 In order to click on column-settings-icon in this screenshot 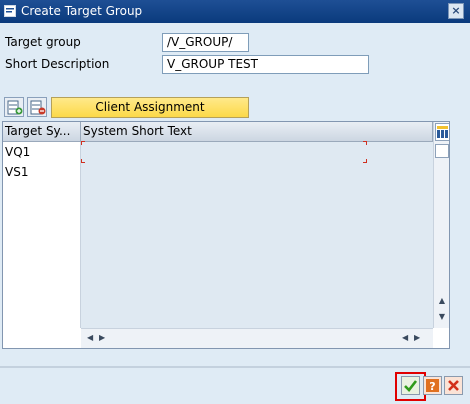, I will do `click(442, 132)`.